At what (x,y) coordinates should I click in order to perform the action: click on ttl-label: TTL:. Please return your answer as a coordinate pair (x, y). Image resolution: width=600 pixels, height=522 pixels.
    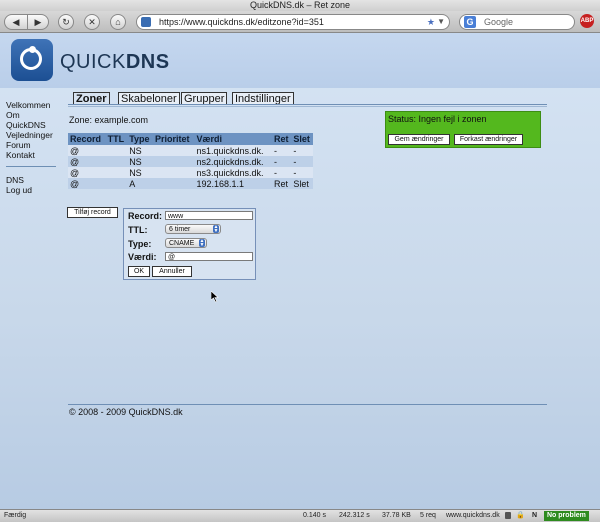
    Looking at the image, I should click on (138, 230).